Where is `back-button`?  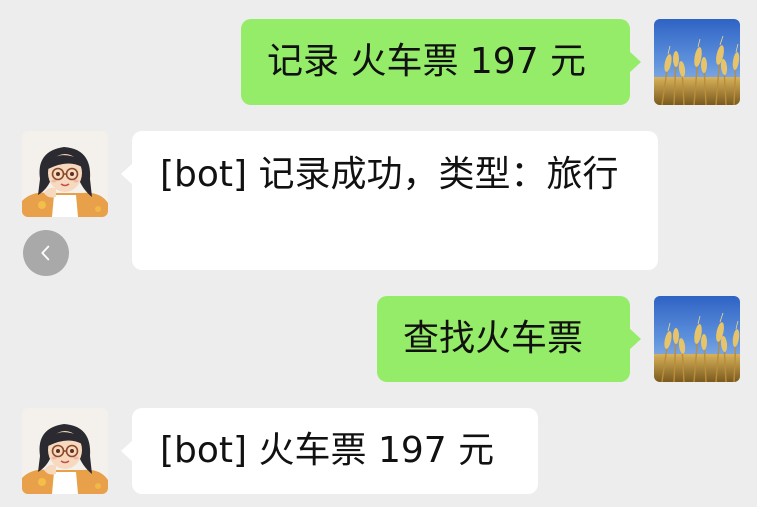
back-button is located at coordinates (46, 253).